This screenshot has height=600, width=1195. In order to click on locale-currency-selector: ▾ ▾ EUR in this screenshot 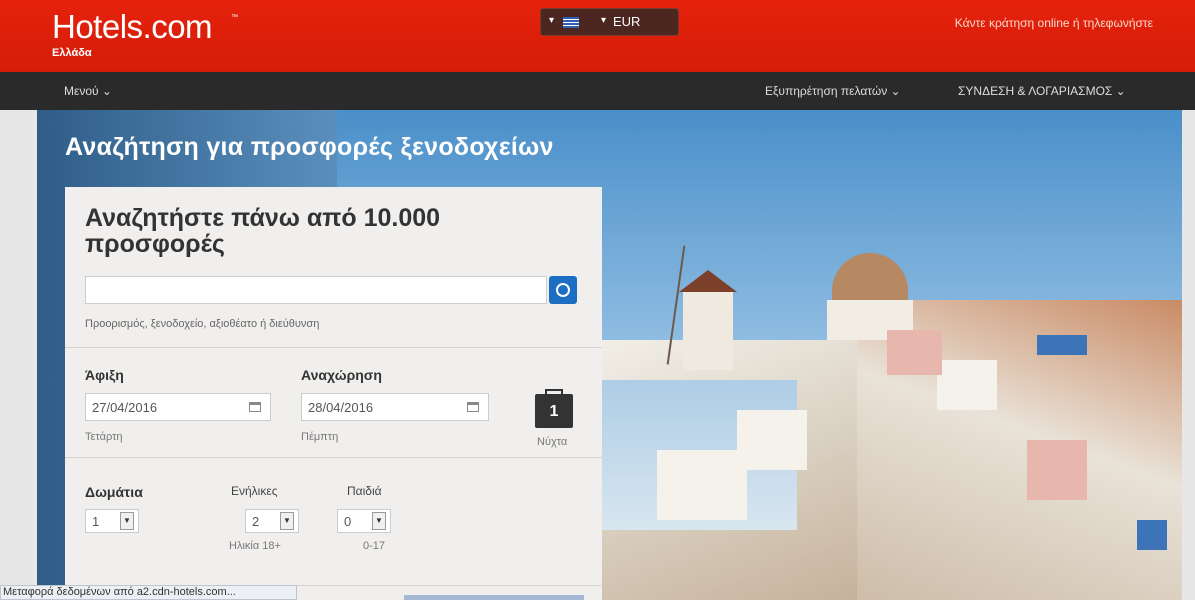, I will do `click(609, 22)`.